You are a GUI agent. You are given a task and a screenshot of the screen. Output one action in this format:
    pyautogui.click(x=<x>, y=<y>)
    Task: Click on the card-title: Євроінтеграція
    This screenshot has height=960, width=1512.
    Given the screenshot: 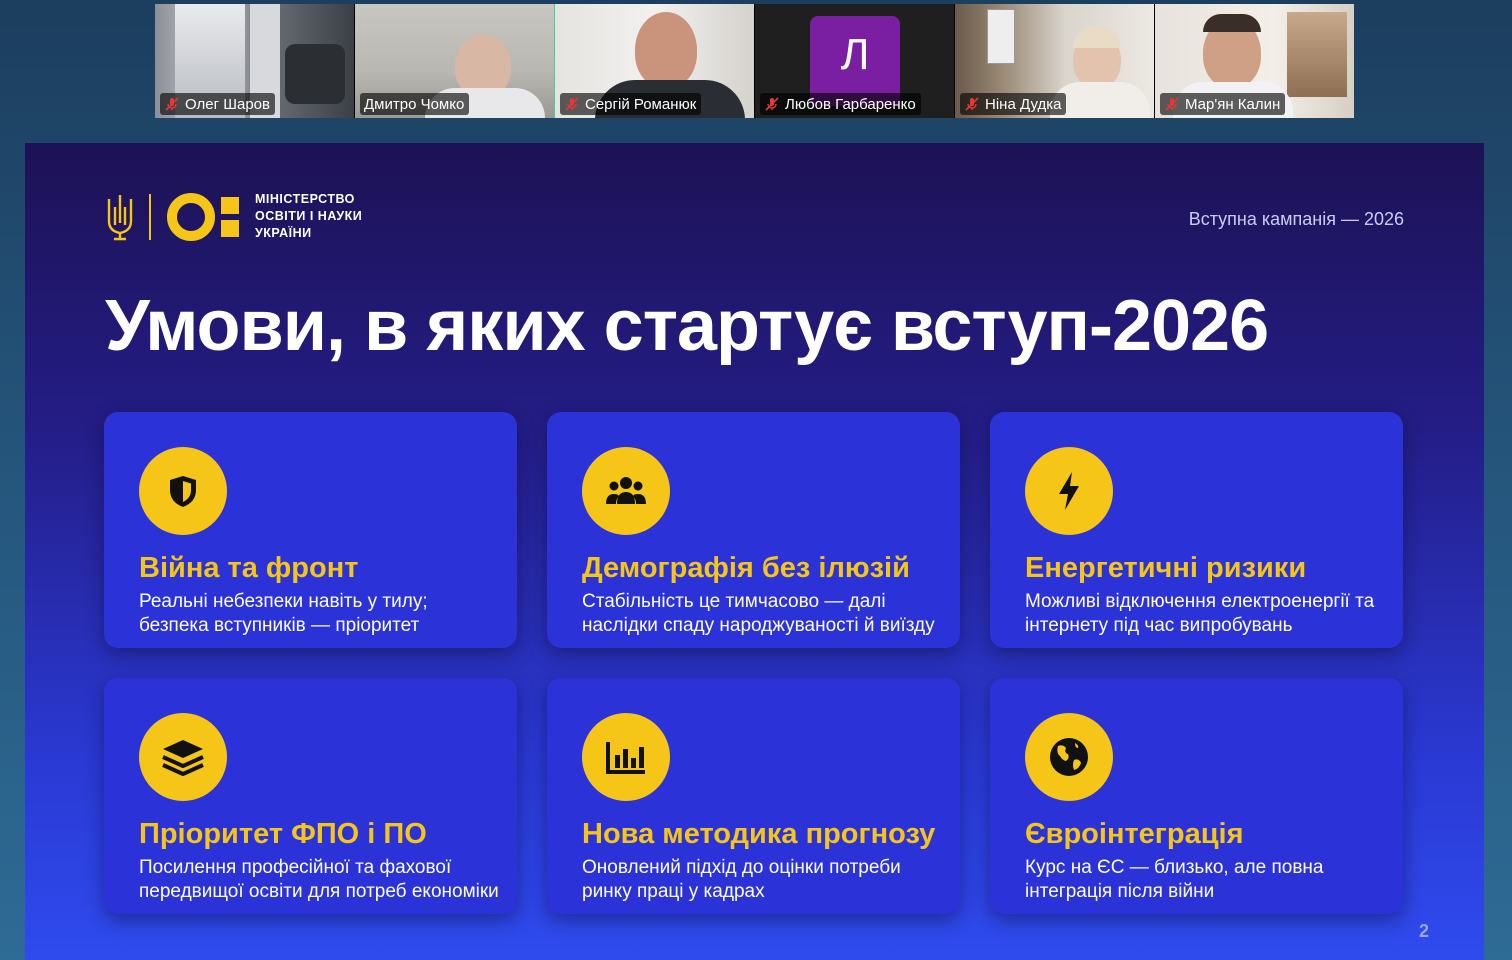 What is the action you would take?
    pyautogui.click(x=1134, y=834)
    